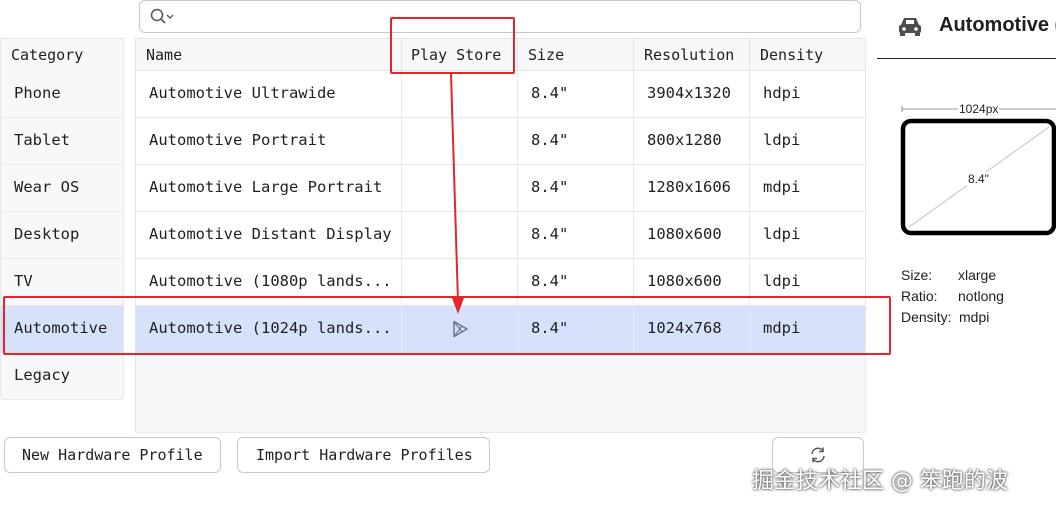 This screenshot has height=509, width=1056. I want to click on category-item-wear-os: Wear OS, so click(62, 188).